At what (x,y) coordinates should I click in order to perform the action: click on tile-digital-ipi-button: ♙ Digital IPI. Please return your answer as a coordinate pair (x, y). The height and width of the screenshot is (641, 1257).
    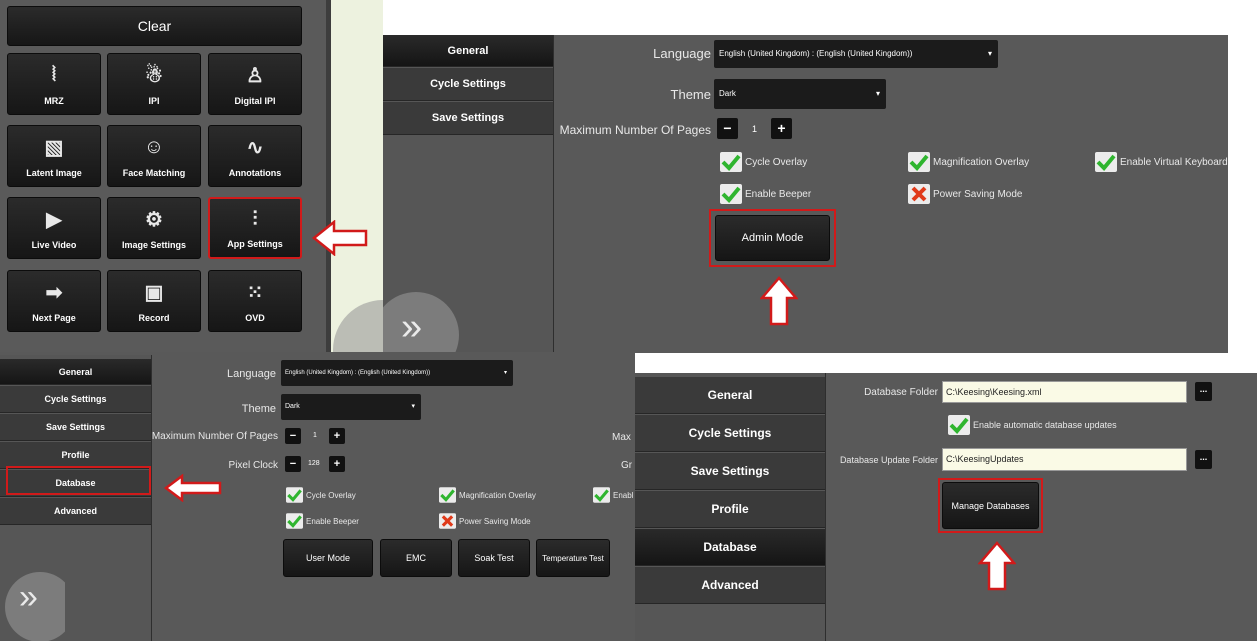
    Looking at the image, I should click on (255, 84).